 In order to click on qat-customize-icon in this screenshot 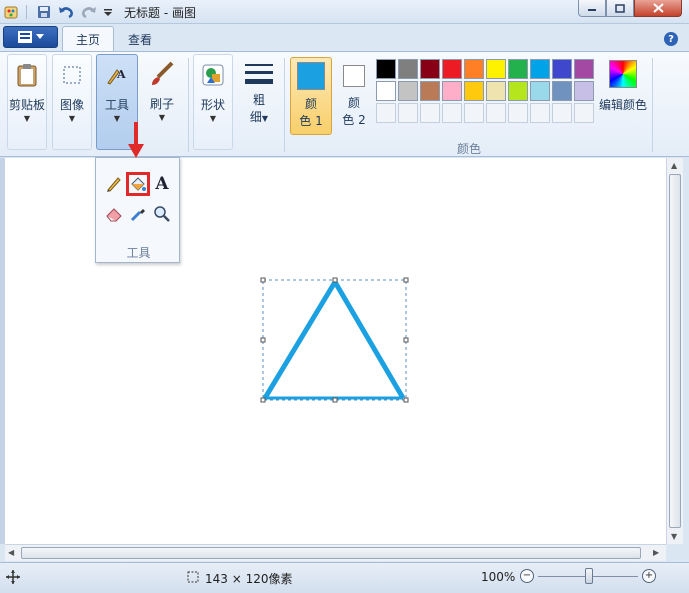, I will do `click(108, 12)`.